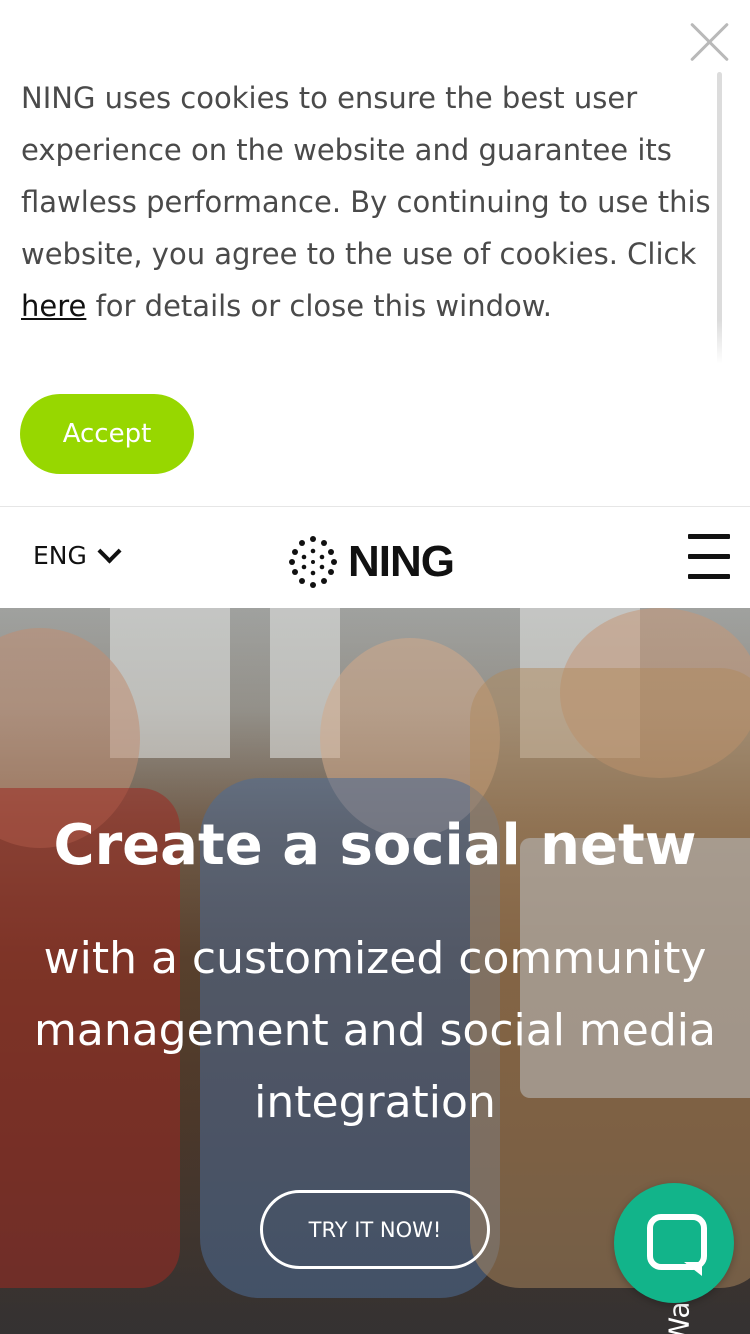  What do you see at coordinates (401, 561) in the screenshot?
I see `logo-text: NING` at bounding box center [401, 561].